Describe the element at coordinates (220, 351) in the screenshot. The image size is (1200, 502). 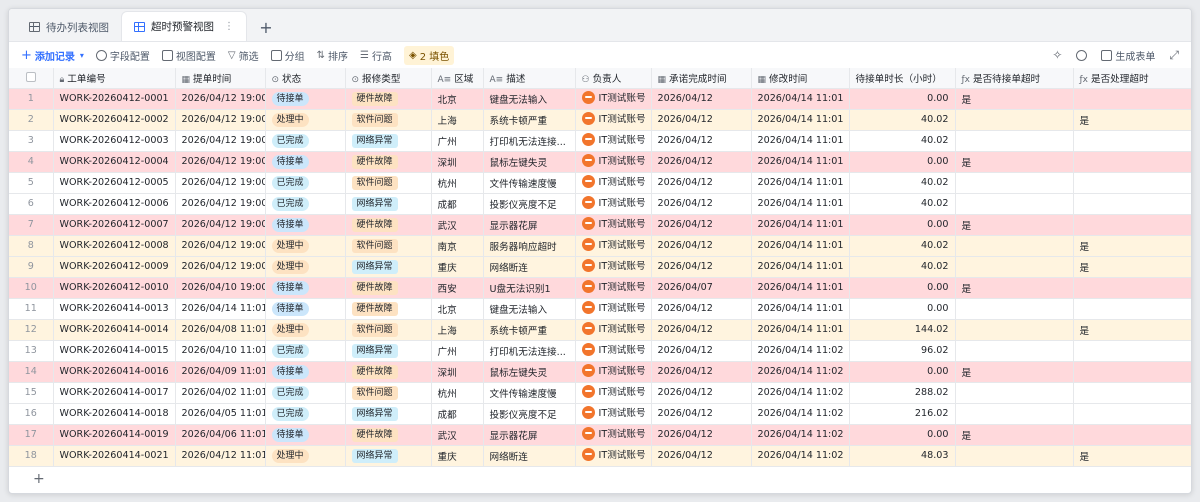
I see `submit-time-cell: 2026/04/10 11:01` at that location.